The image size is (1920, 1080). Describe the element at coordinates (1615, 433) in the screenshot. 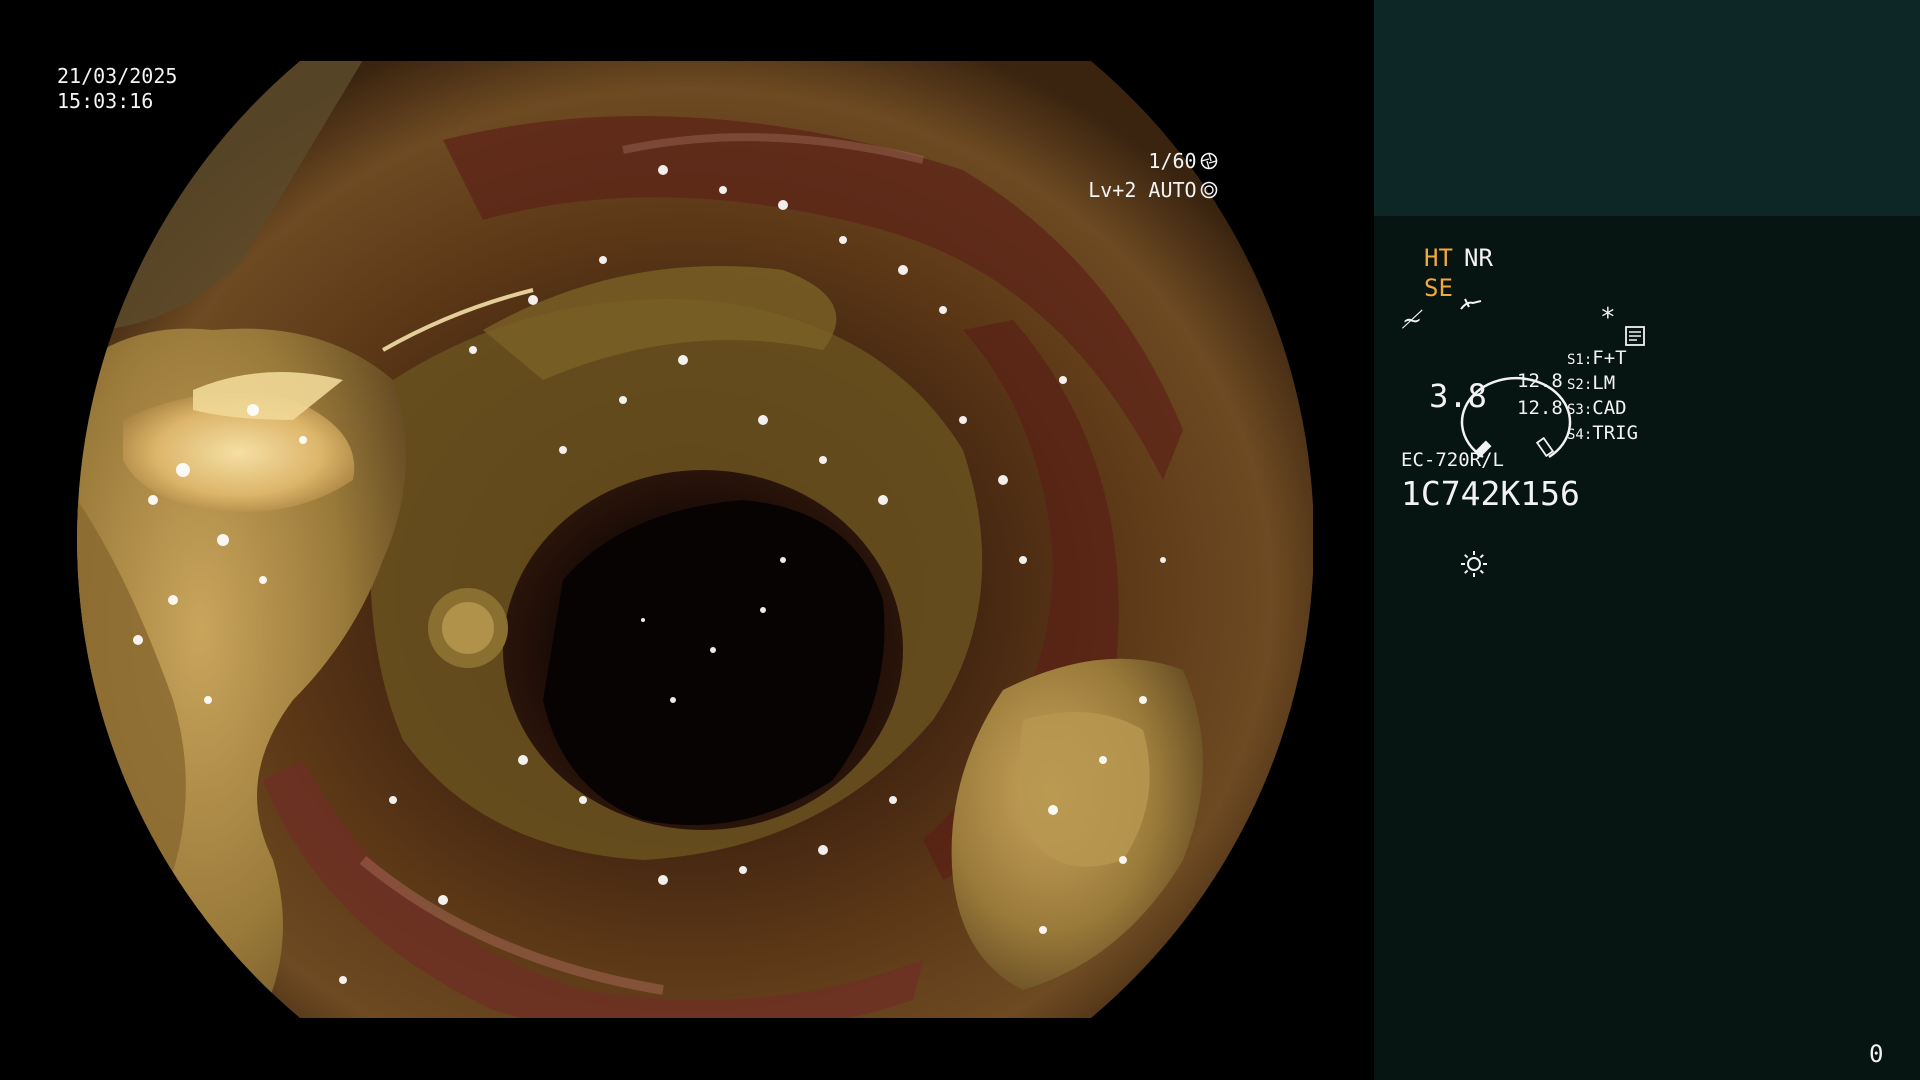

I see `switch-value: TRIG` at that location.